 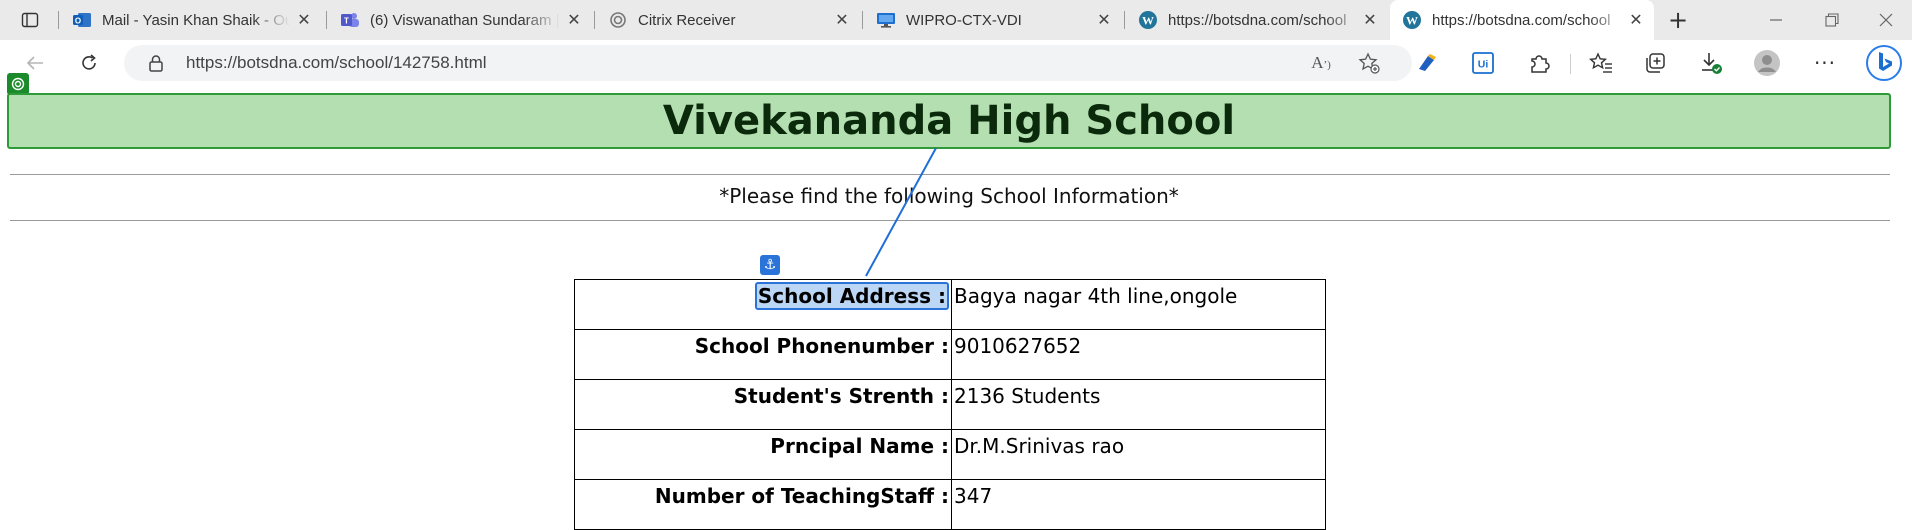 What do you see at coordinates (687, 20) in the screenshot?
I see `tab-title: Citrix Receiver` at bounding box center [687, 20].